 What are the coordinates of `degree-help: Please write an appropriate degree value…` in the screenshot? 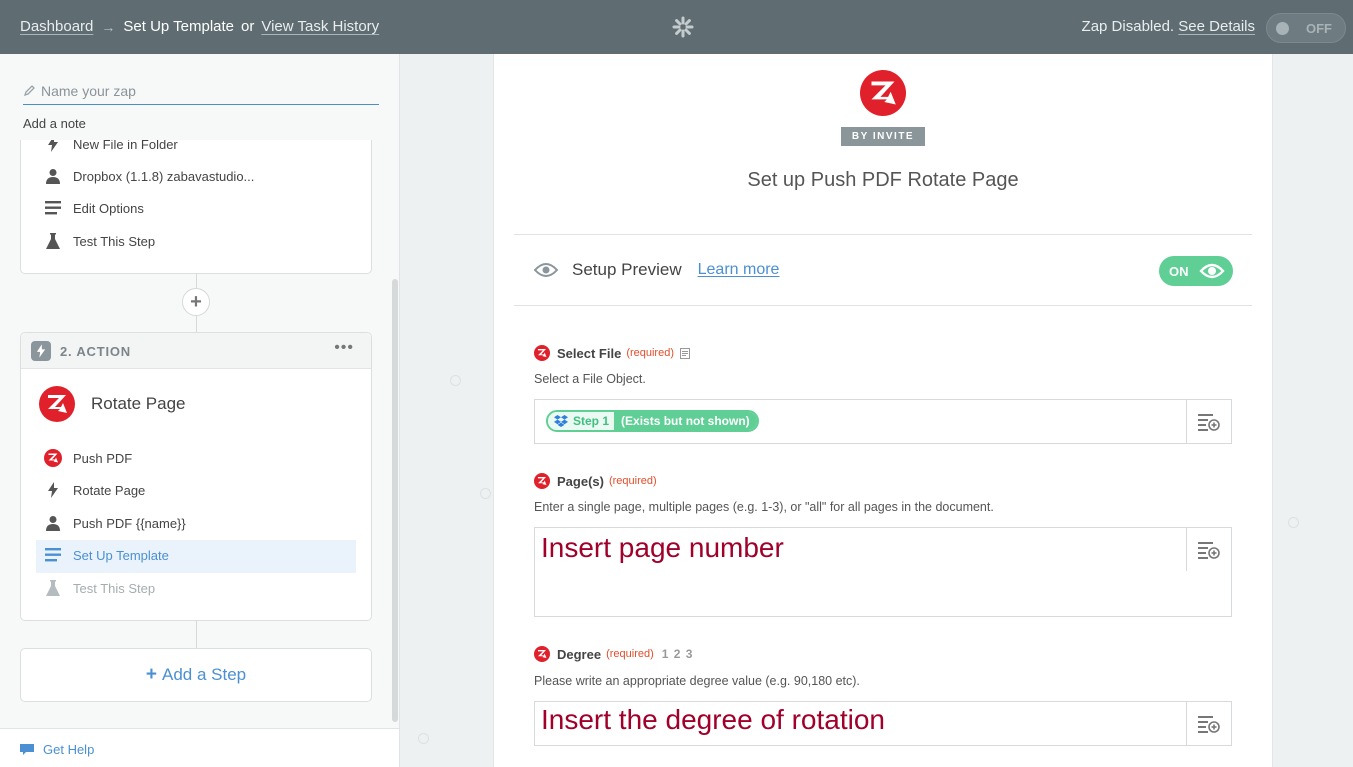 It's located at (697, 681).